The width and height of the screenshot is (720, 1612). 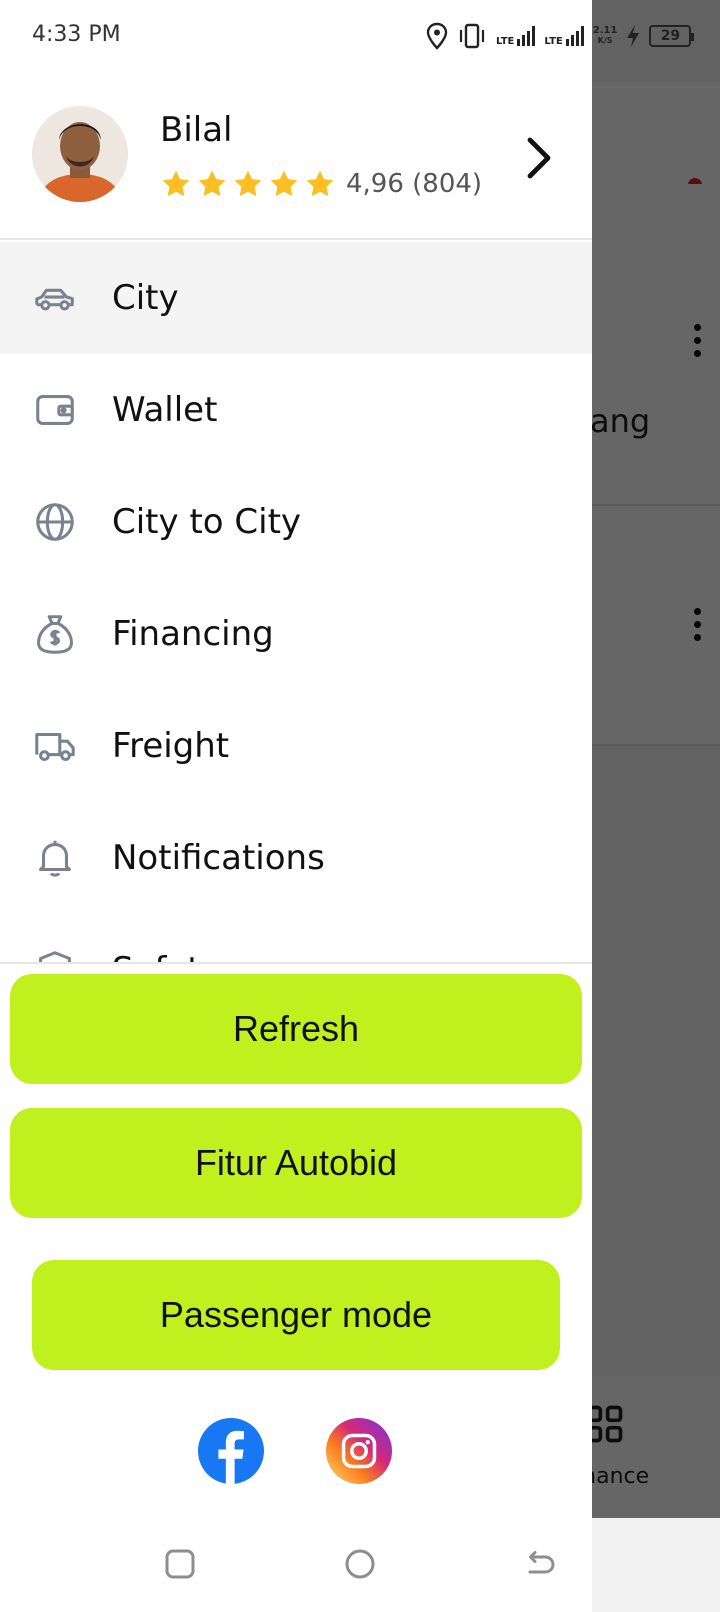 What do you see at coordinates (80, 154) in the screenshot?
I see `avatar` at bounding box center [80, 154].